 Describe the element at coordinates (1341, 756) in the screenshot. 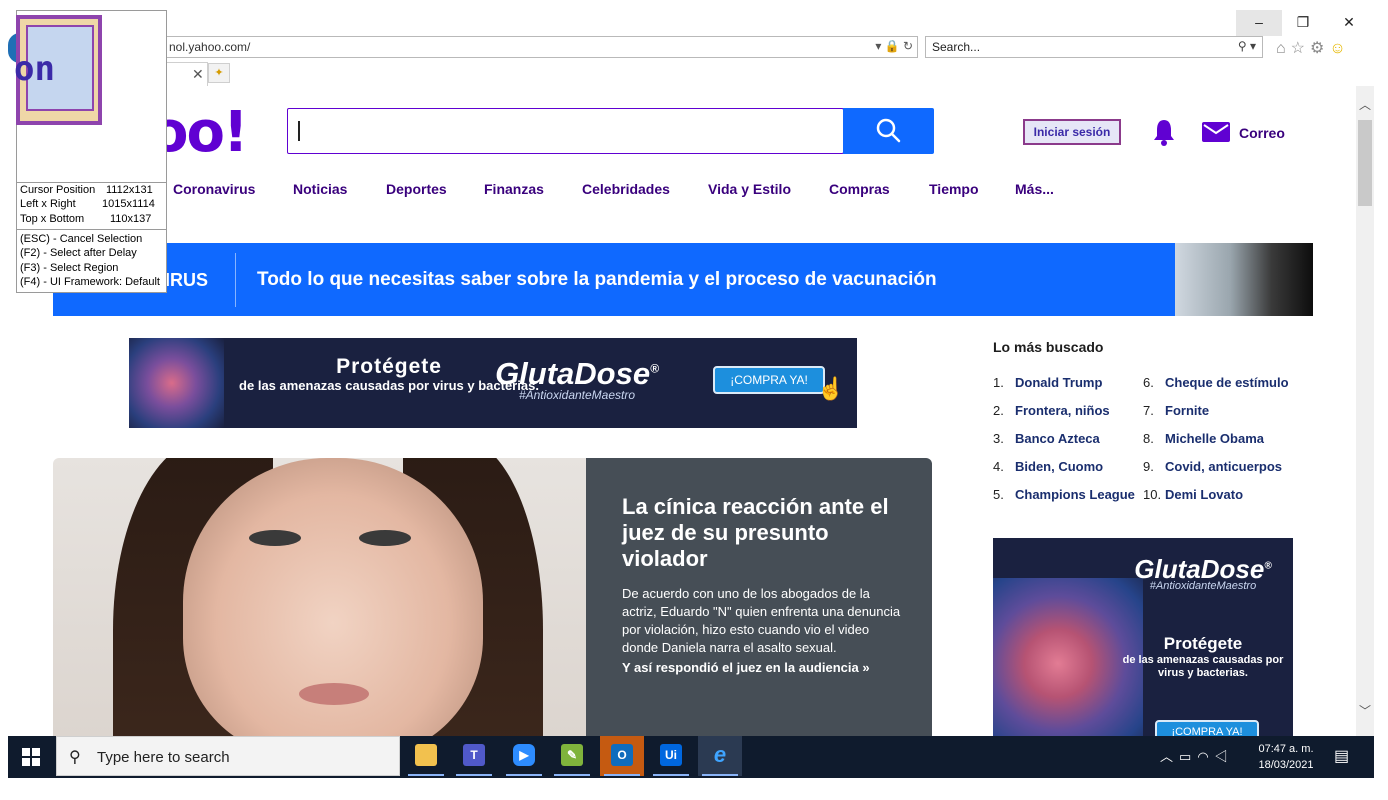

I see `notification-icon: ▤` at that location.